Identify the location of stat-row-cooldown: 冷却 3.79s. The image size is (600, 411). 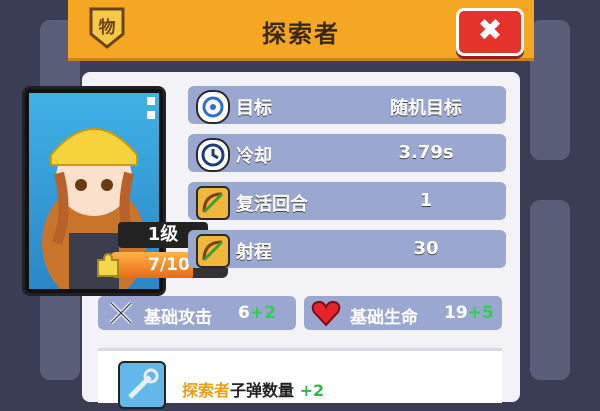
(347, 153).